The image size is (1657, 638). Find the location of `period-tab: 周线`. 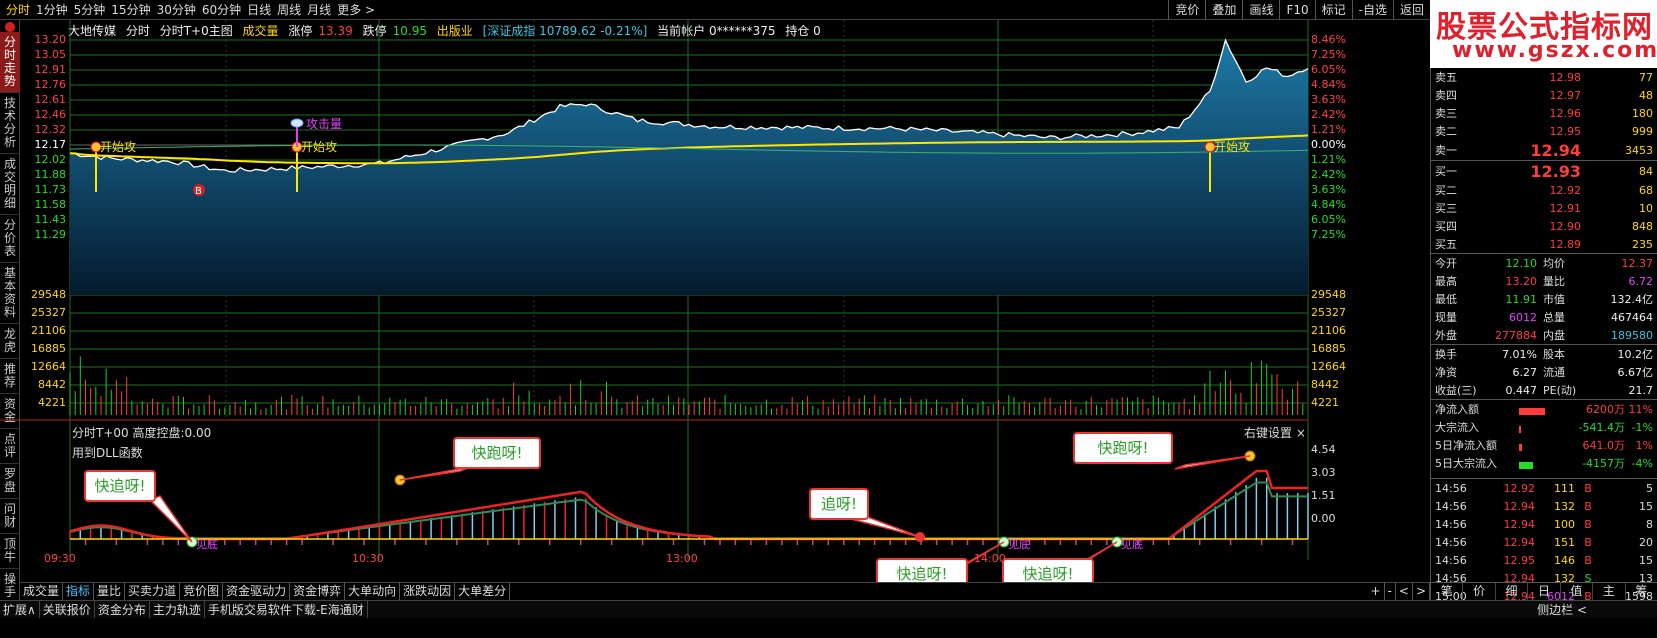

period-tab: 周线 is located at coordinates (289, 9).